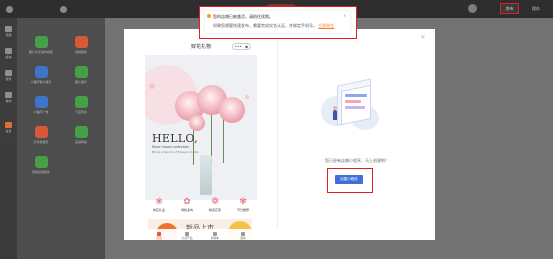  Describe the element at coordinates (175, 152) in the screenshot. I see `hero-tagline: Bring a bloom of flowers to life` at that location.